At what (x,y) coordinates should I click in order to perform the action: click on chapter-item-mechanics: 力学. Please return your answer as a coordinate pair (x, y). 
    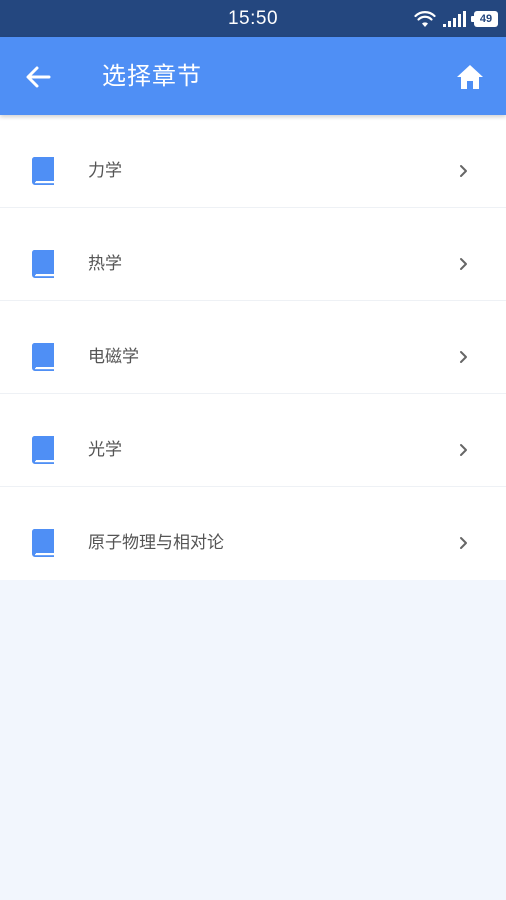
    Looking at the image, I should click on (253, 161).